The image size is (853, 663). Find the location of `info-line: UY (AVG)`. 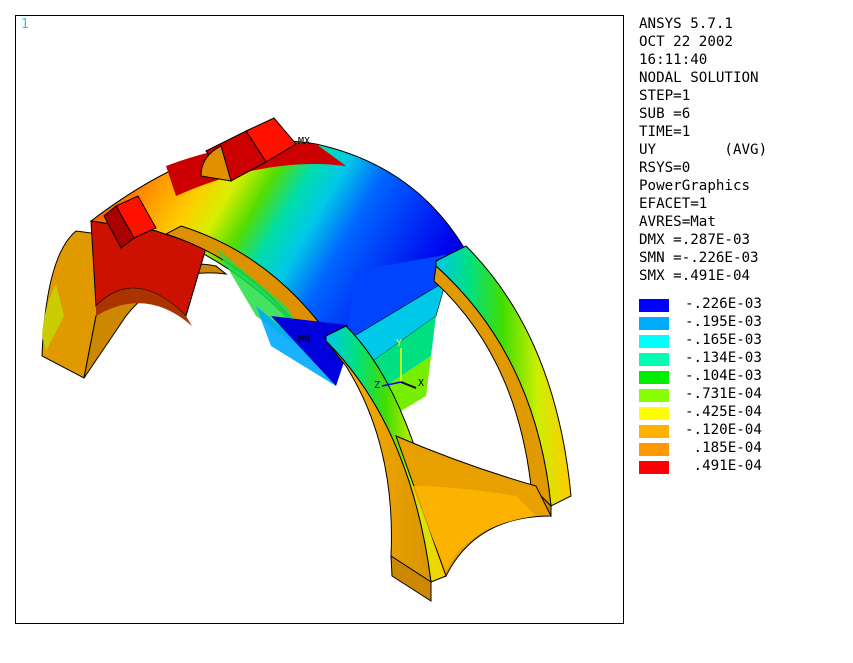

info-line: UY (AVG) is located at coordinates (703, 150).